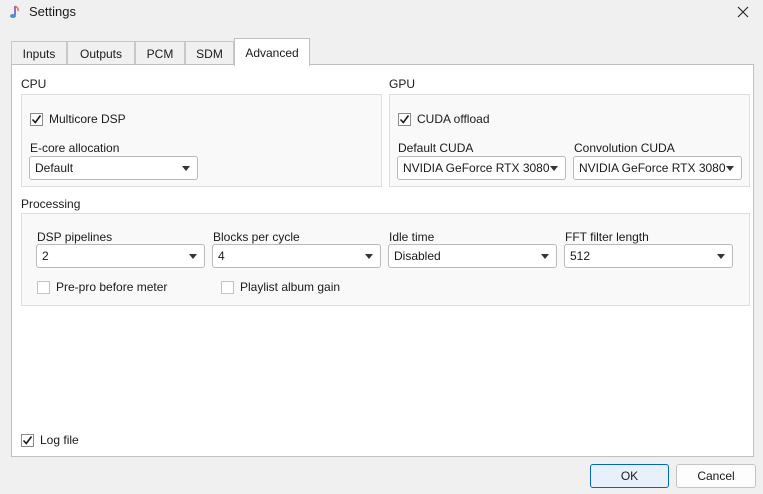  I want to click on idle-time-select: Disabled, so click(472, 256).